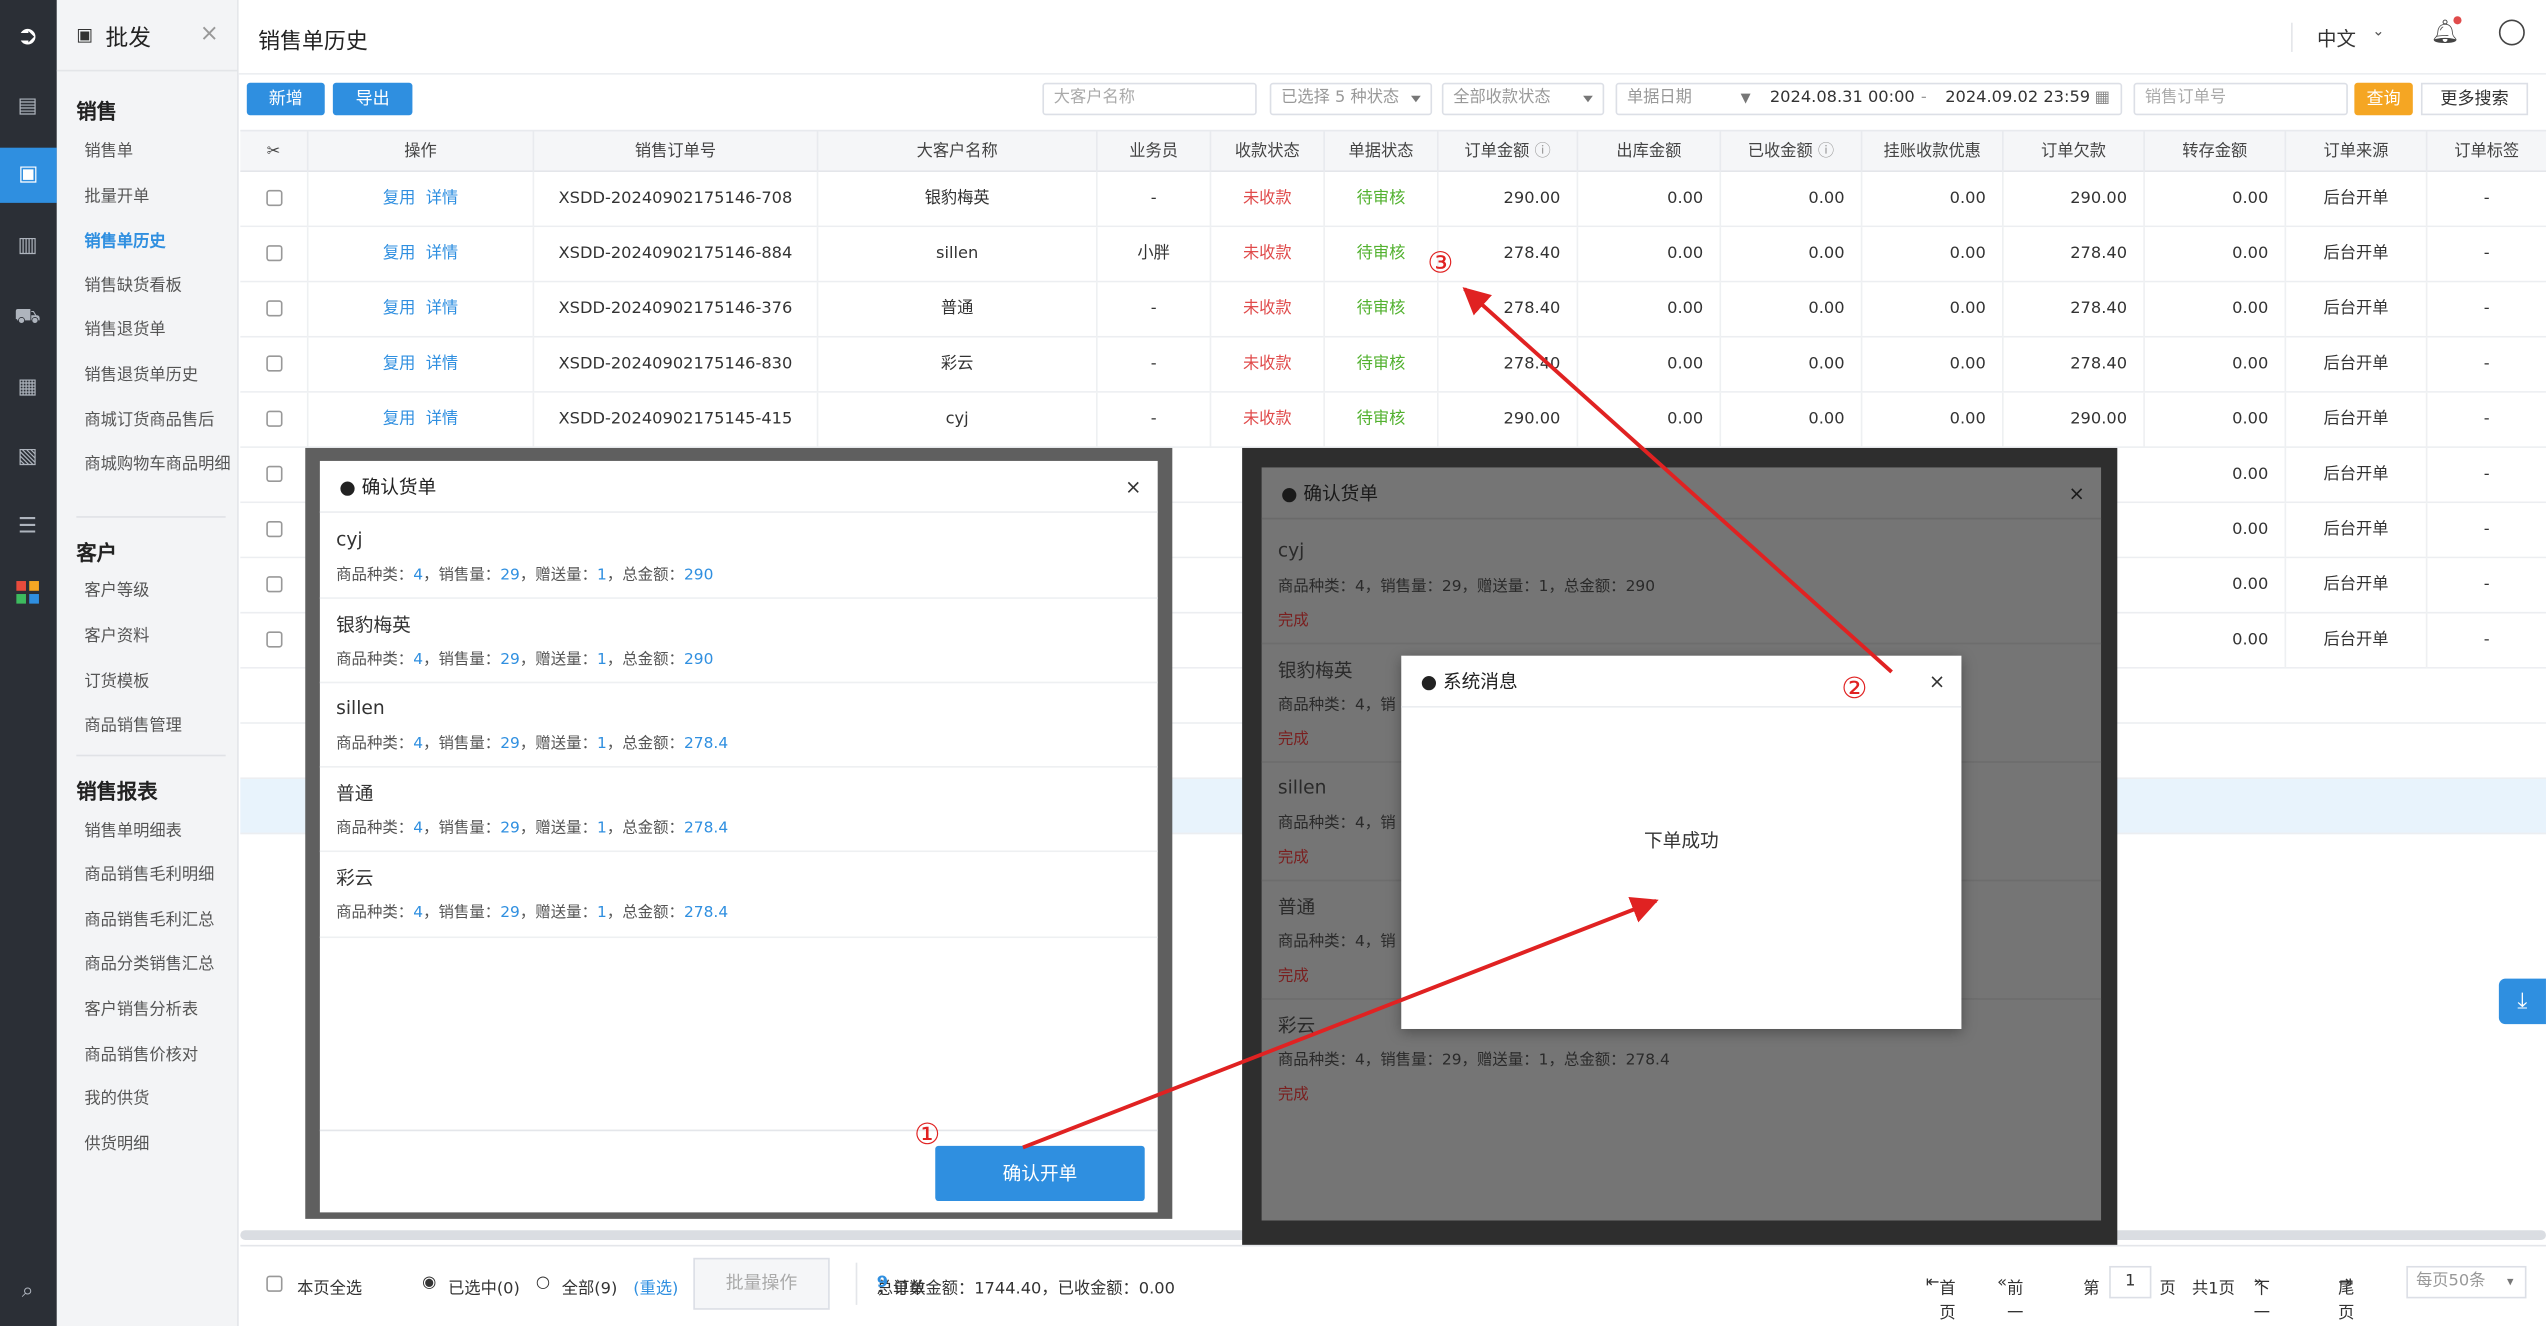  What do you see at coordinates (1854, 689) in the screenshot?
I see `step-2-marker: ②` at bounding box center [1854, 689].